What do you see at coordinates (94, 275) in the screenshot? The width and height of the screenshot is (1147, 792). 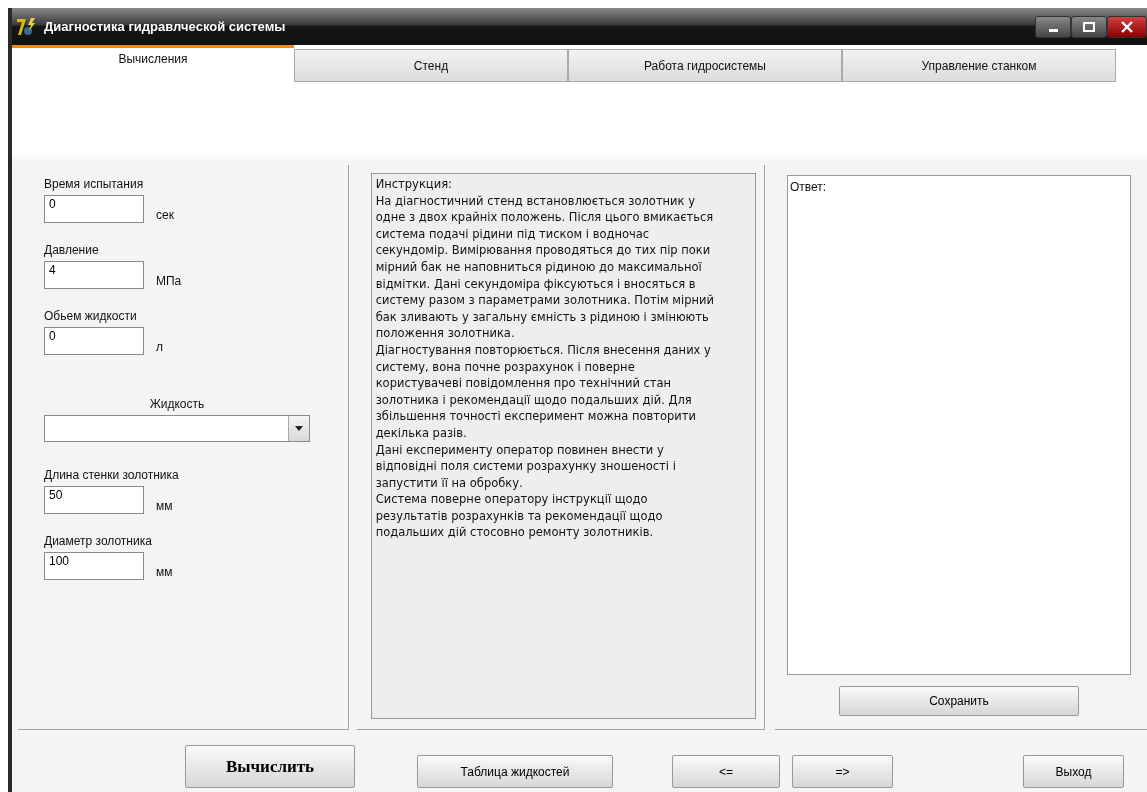 I see `input-field: 4` at bounding box center [94, 275].